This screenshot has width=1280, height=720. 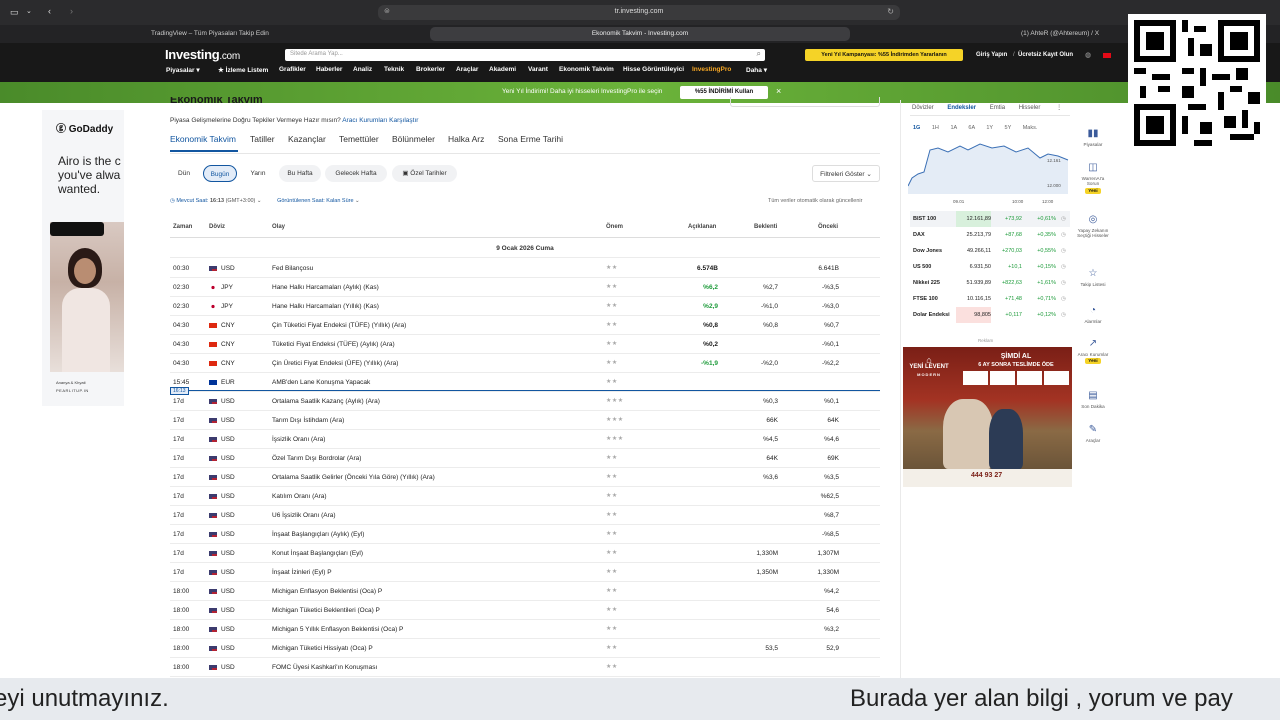 What do you see at coordinates (846, 173) in the screenshot?
I see `filters-button: Filtreleri Göster ⌄` at bounding box center [846, 173].